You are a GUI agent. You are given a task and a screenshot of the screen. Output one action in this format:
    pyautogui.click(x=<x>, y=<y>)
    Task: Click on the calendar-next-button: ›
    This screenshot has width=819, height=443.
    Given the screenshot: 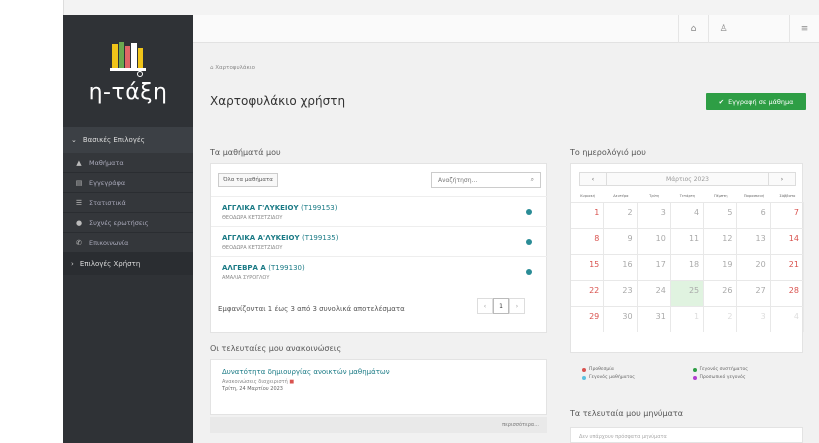 What is the action you would take?
    pyautogui.click(x=782, y=179)
    